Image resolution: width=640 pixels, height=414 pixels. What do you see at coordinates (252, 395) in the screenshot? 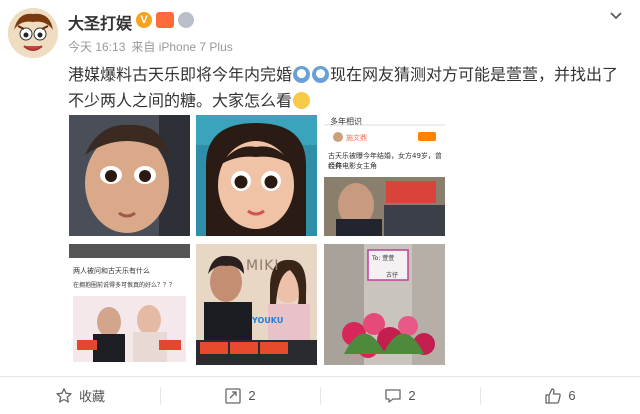
I see `repost-count: 2` at bounding box center [252, 395].